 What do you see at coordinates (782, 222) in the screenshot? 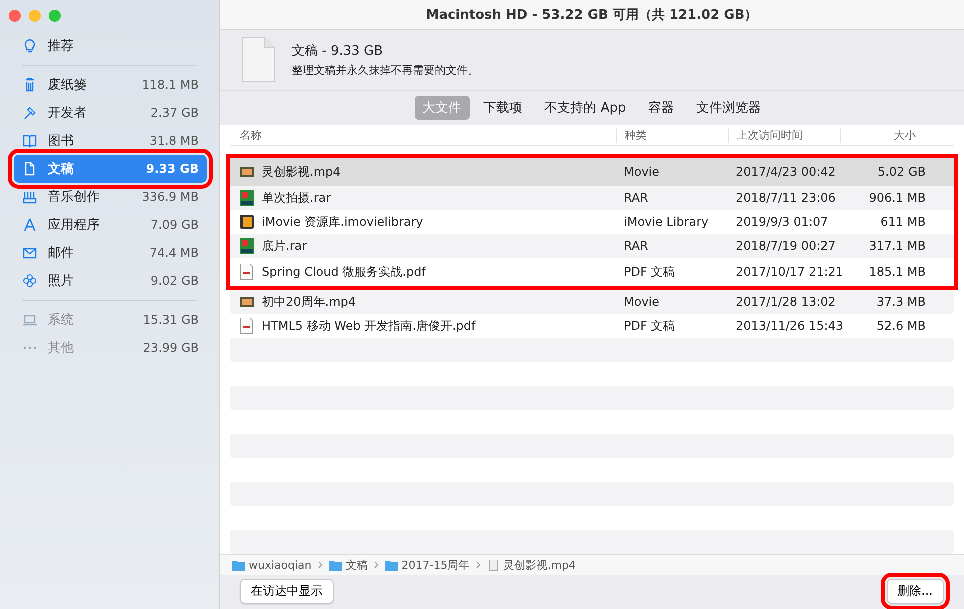
I see `last-accessed: 2019/9/3 01:07` at bounding box center [782, 222].